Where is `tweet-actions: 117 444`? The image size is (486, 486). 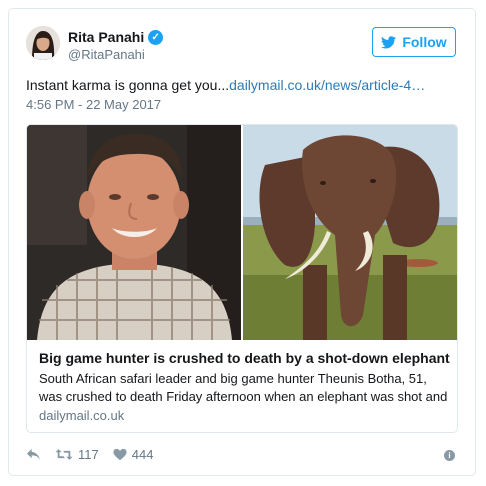
tweet-actions: 117 444 is located at coordinates (89, 454).